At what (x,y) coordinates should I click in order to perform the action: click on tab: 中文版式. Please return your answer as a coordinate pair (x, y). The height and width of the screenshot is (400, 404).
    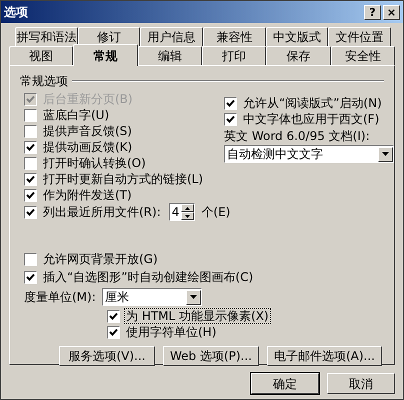
    Looking at the image, I should click on (297, 36).